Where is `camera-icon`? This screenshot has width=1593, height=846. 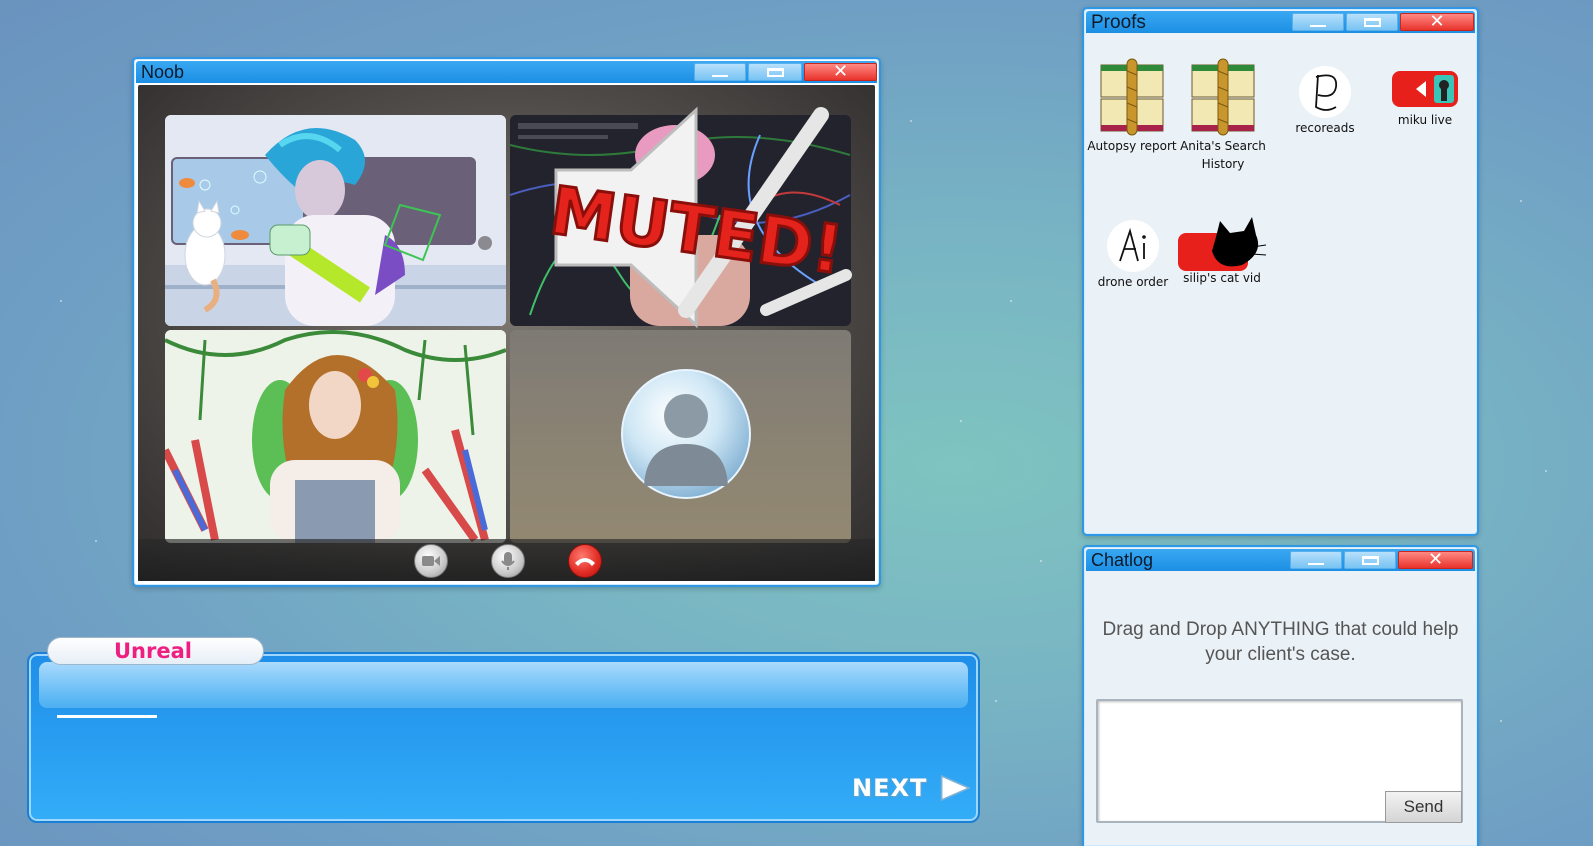 camera-icon is located at coordinates (431, 561).